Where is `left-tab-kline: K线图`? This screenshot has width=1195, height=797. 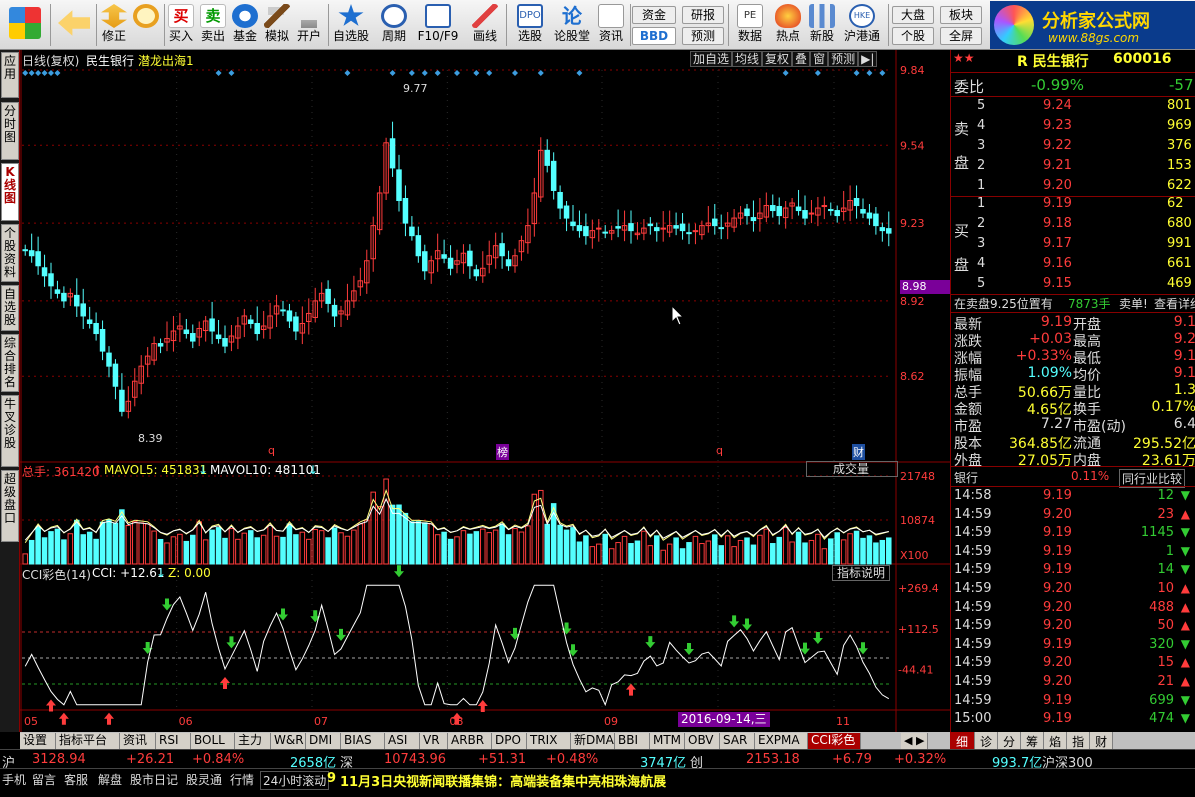
left-tab-kline: K线图 is located at coordinates (10, 192).